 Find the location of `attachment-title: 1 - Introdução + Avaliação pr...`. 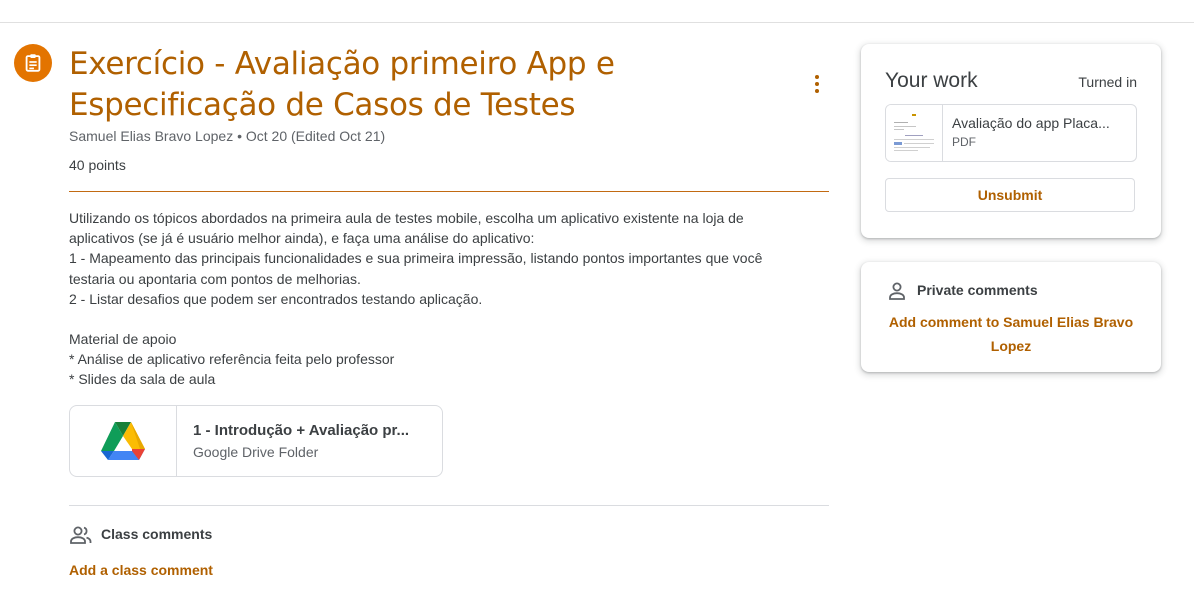

attachment-title: 1 - Introdução + Avaliação pr... is located at coordinates (301, 430).